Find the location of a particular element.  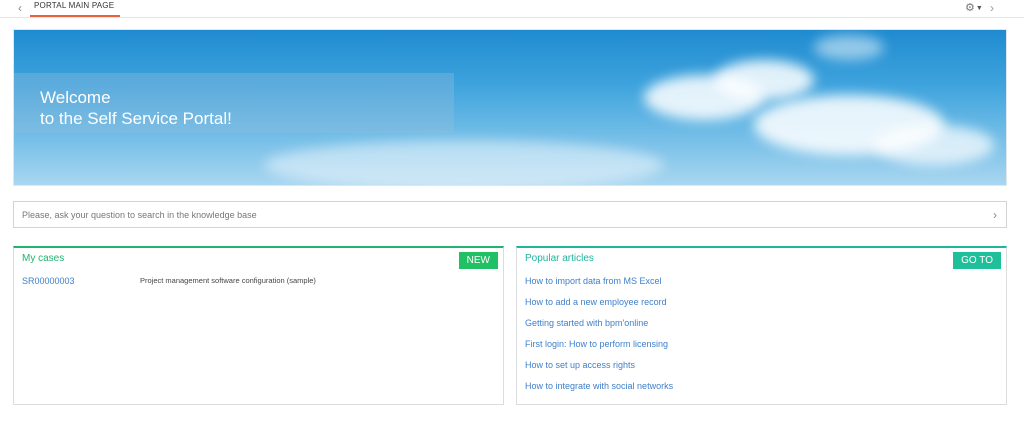

list-item: First login: How to perform licensing is located at coordinates (599, 349).